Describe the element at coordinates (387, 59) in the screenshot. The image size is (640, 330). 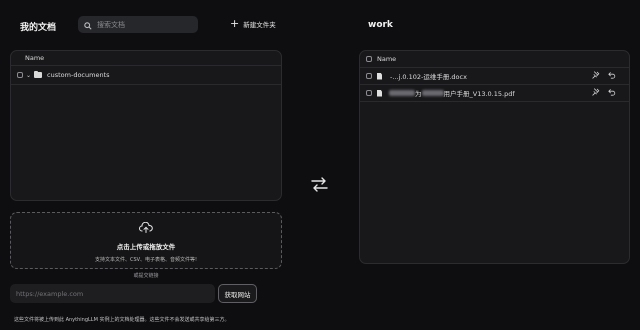
I see `workspace-column-name-header: Name` at that location.